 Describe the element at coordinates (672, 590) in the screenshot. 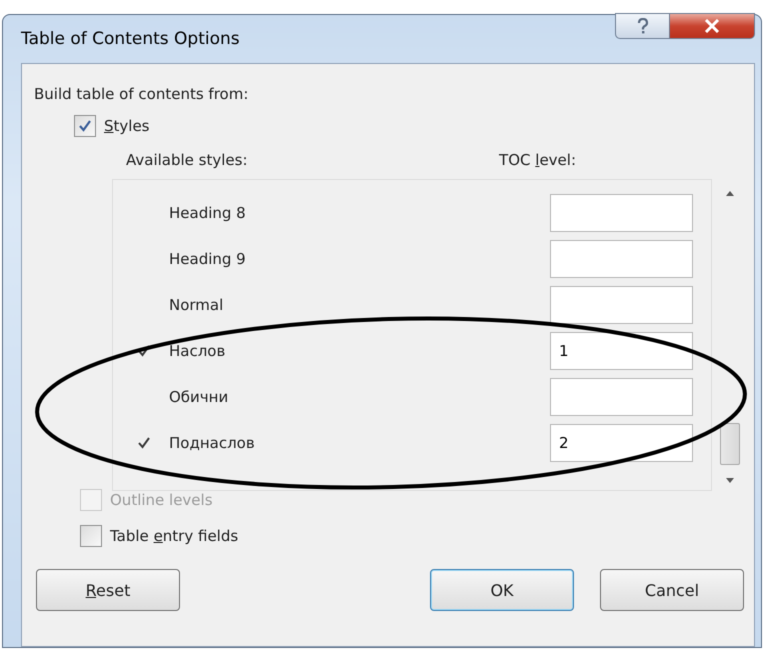

I see `dialog-button: Cancel` at that location.